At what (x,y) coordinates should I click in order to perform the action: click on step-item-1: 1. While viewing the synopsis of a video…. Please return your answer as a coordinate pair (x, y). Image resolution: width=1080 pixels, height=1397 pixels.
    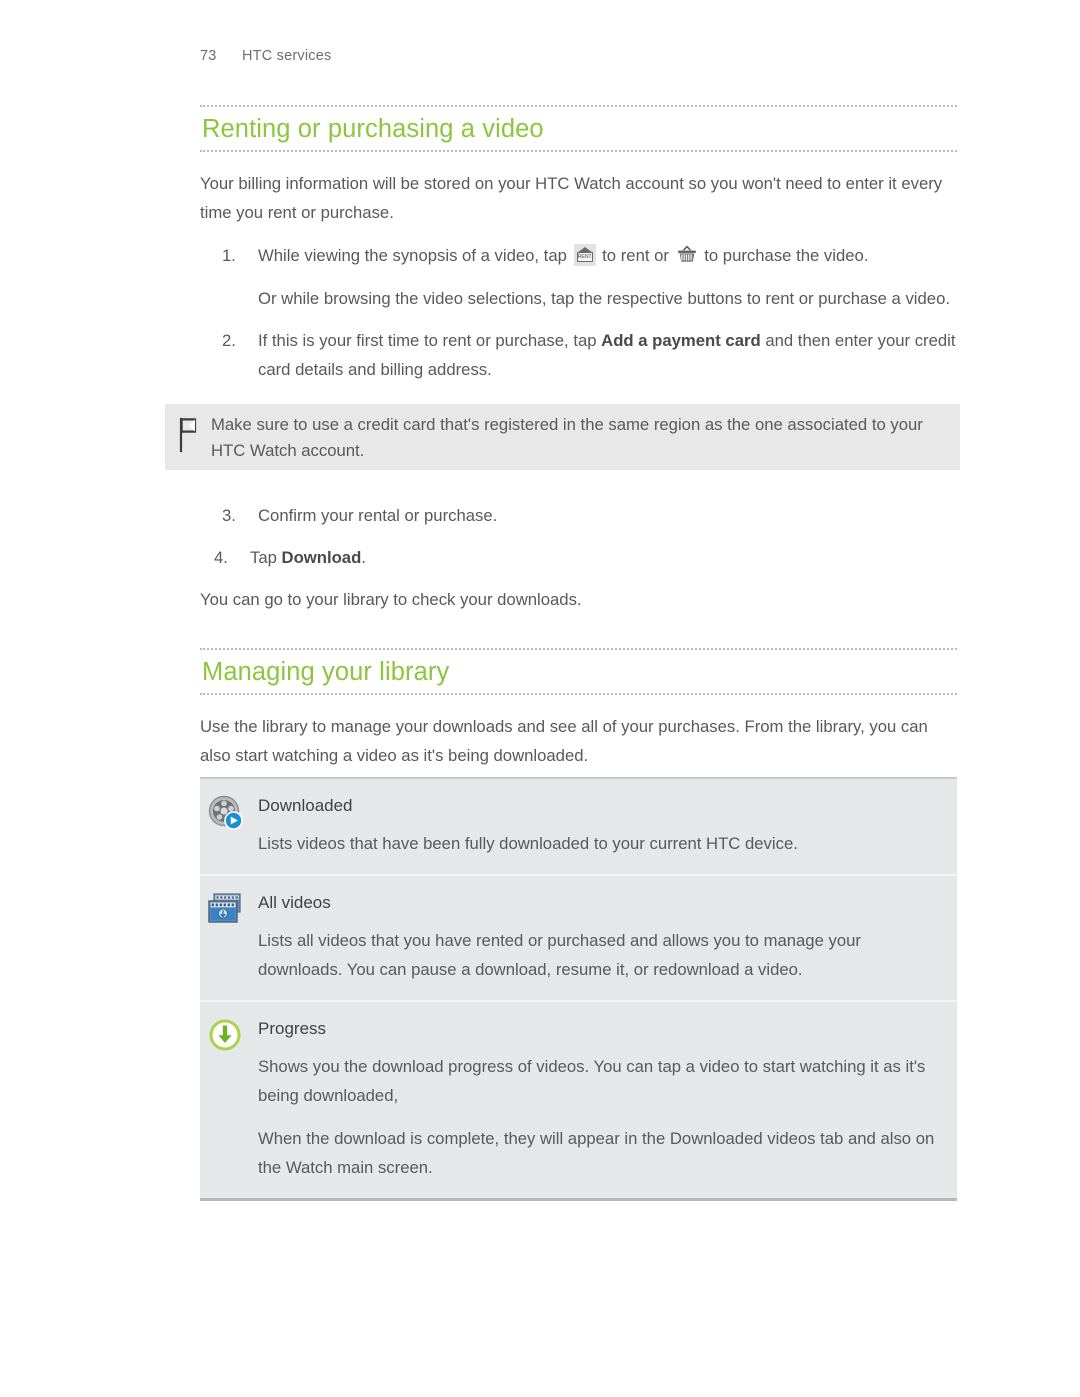
    Looking at the image, I should click on (578, 277).